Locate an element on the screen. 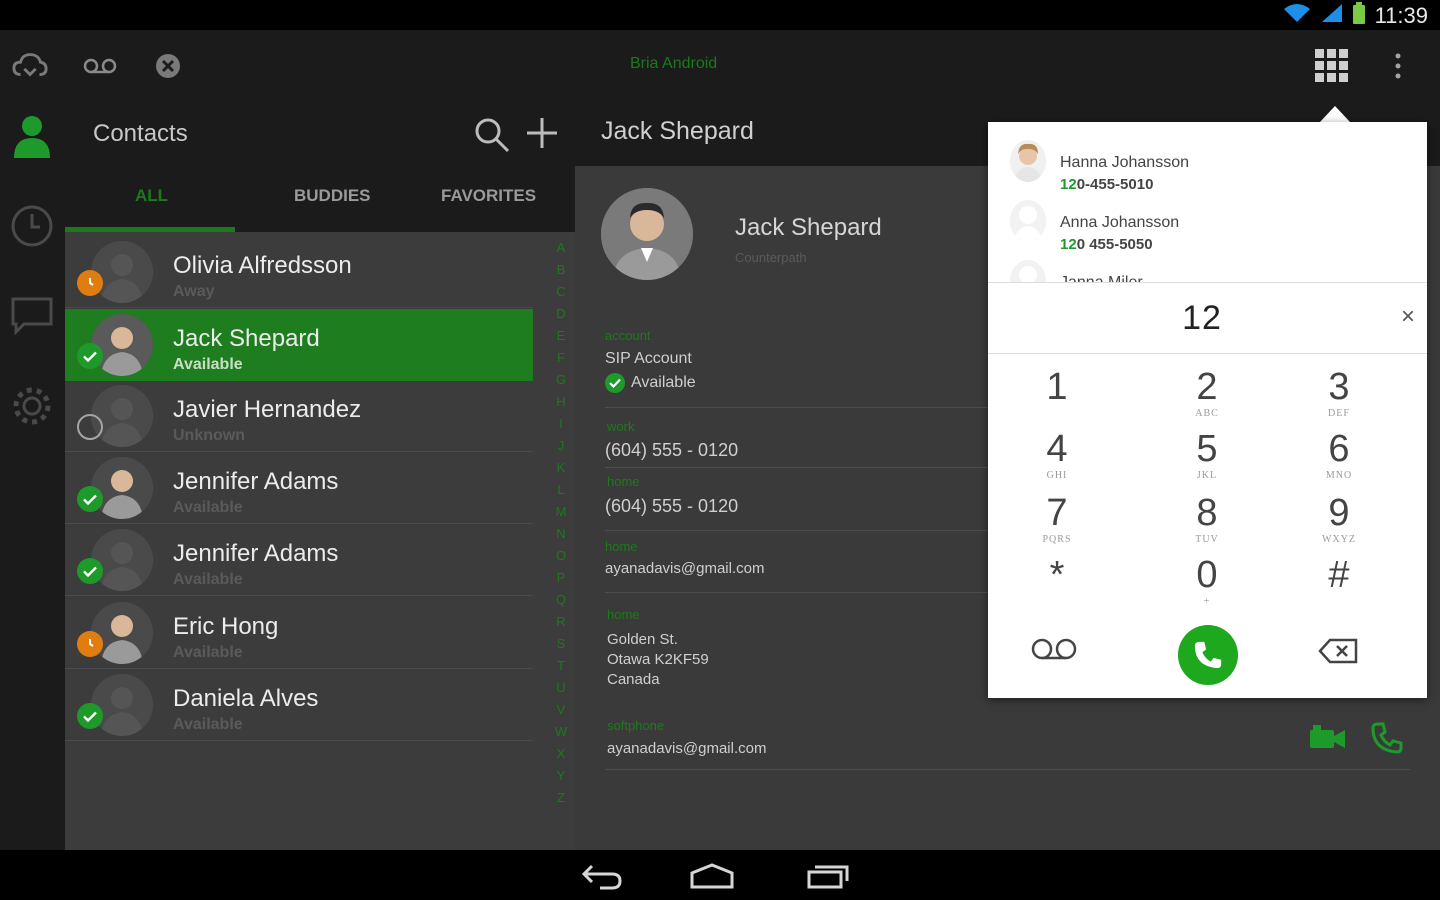 This screenshot has height=900, width=1440. backspace-icon is located at coordinates (1338, 653).